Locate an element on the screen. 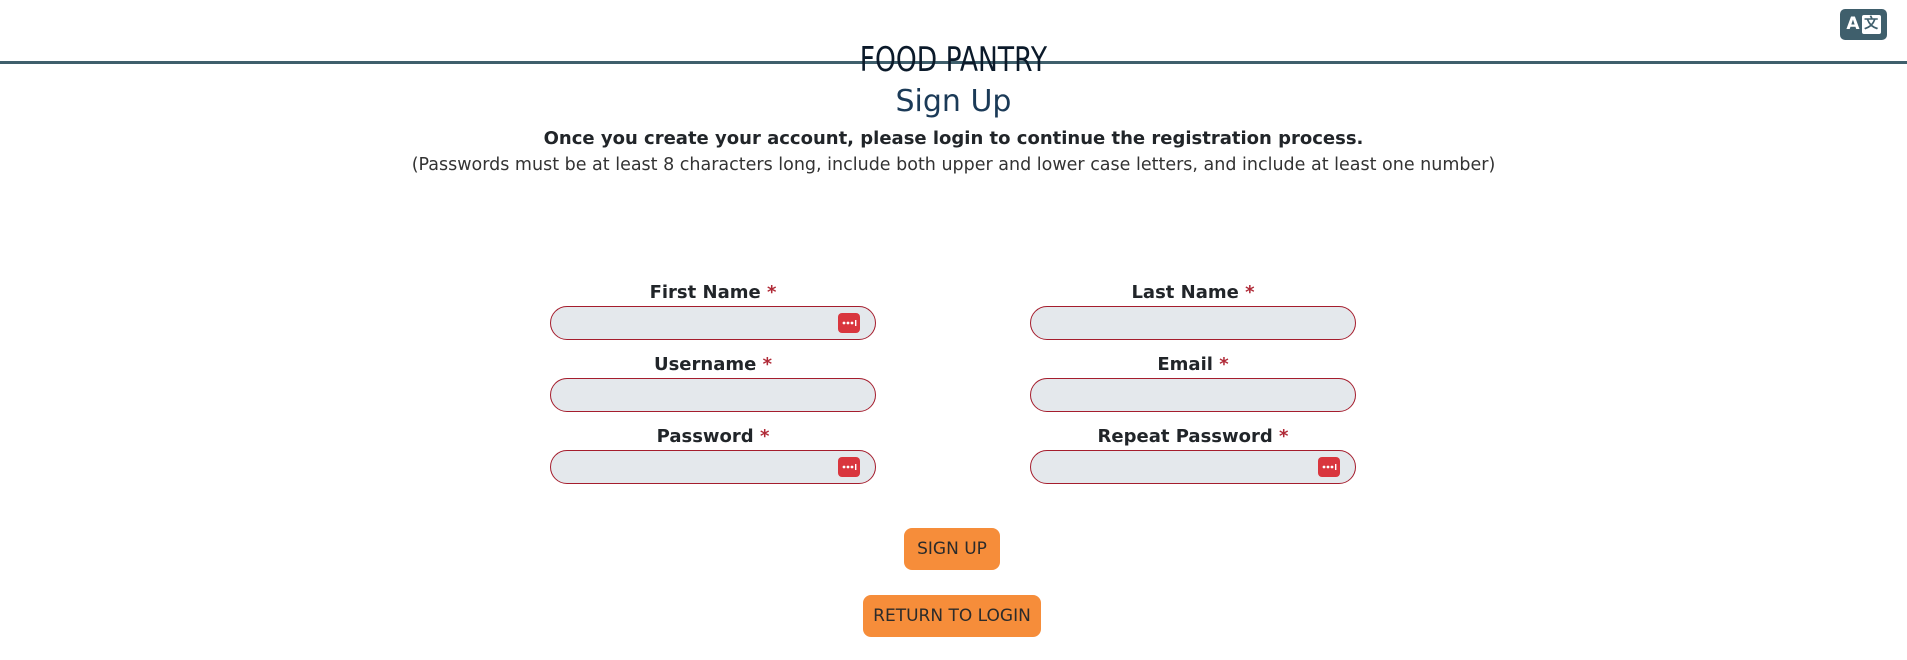  translate-button: A 文 is located at coordinates (1863, 24).